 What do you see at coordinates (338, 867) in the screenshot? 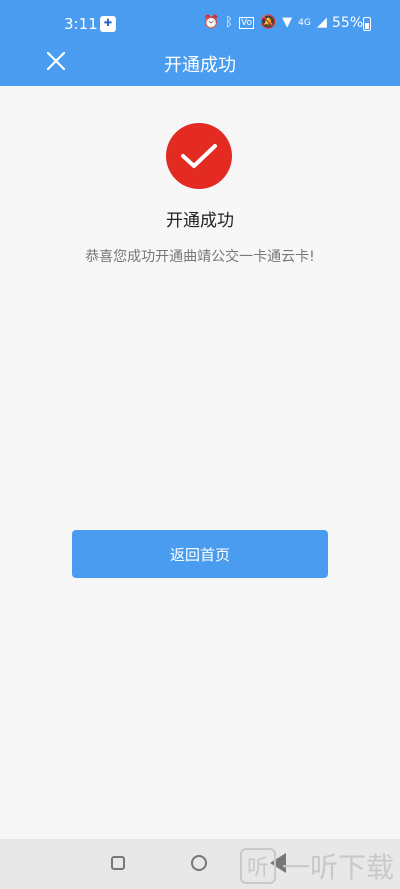
I see `watermark-text: 一听下载` at bounding box center [338, 867].